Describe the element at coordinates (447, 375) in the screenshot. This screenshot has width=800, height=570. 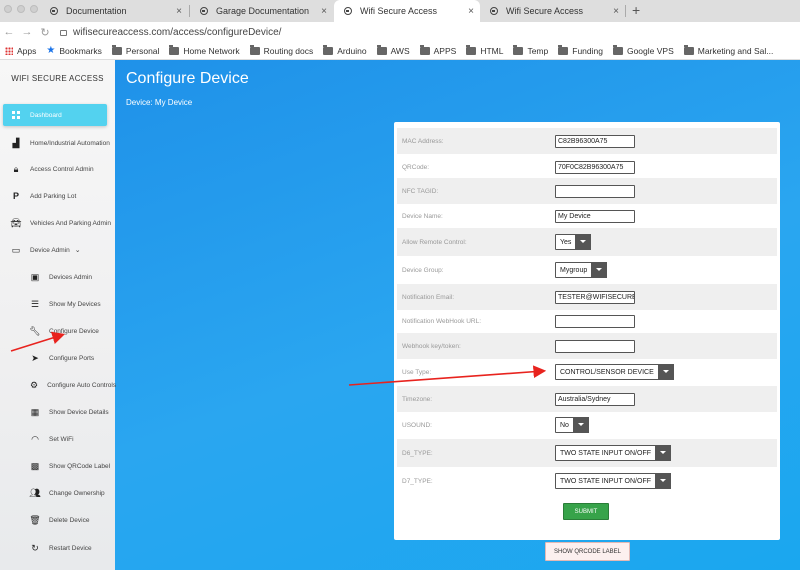
I see `annotation-arrow-use-type` at that location.